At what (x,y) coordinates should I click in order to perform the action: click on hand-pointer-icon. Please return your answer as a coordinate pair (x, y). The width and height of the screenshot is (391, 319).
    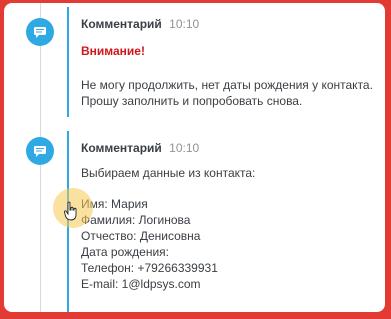
    Looking at the image, I should click on (71, 213).